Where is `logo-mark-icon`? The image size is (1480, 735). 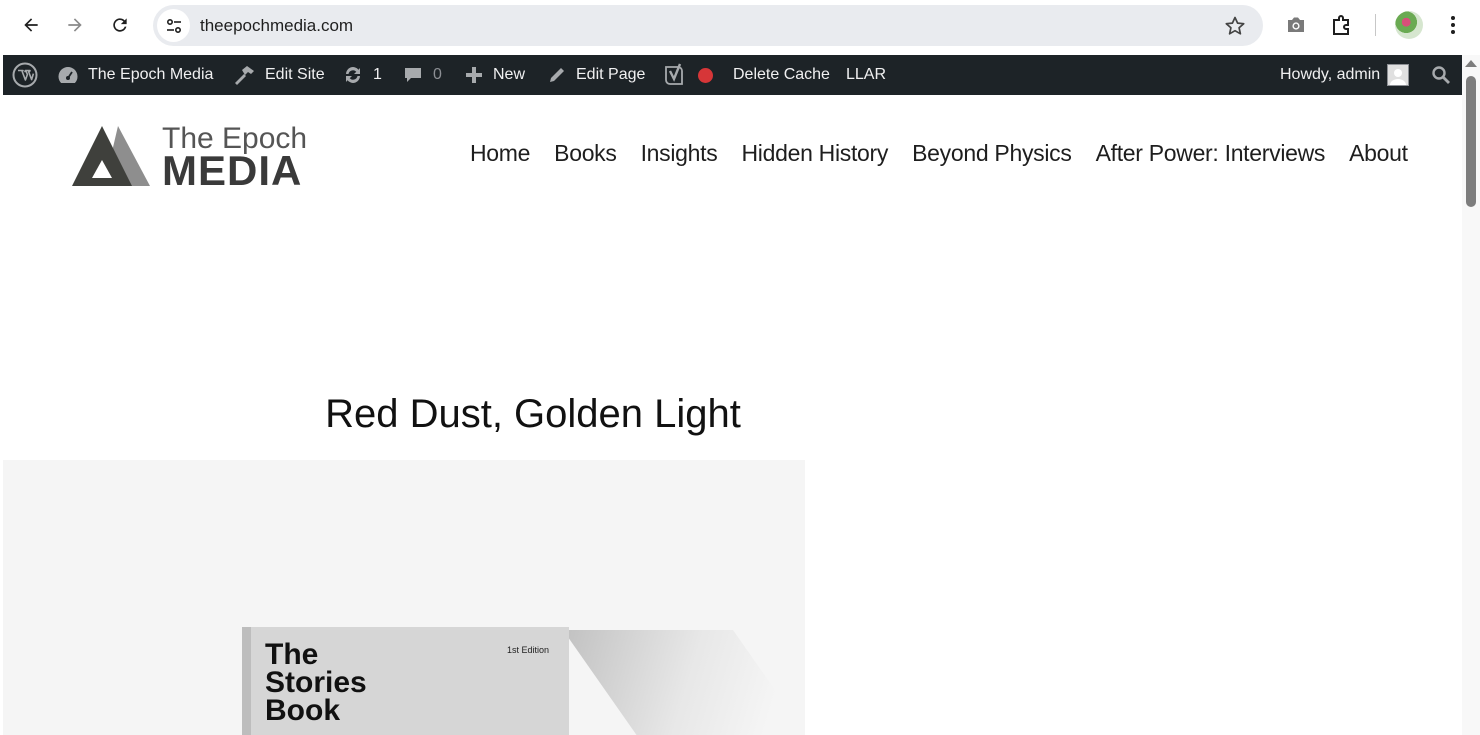 logo-mark-icon is located at coordinates (111, 156).